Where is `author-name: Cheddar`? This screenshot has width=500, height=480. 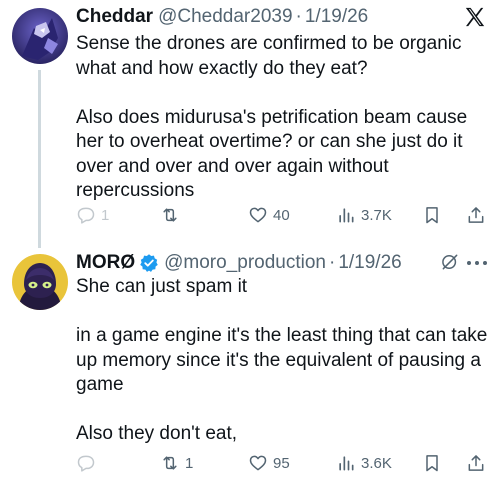 author-name: Cheddar is located at coordinates (114, 17).